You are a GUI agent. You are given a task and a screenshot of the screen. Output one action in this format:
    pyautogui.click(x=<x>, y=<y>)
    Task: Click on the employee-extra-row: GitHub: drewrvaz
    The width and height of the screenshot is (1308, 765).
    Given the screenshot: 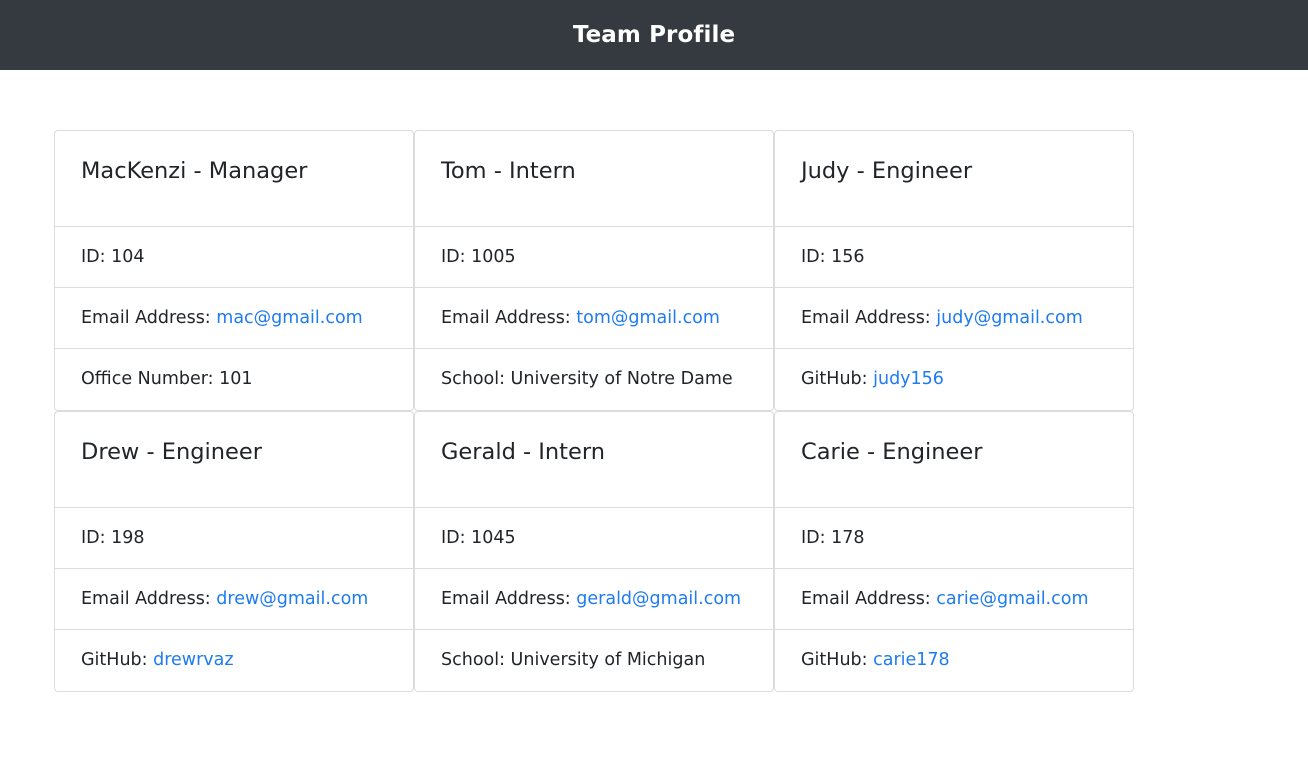 What is the action you would take?
    pyautogui.click(x=234, y=660)
    